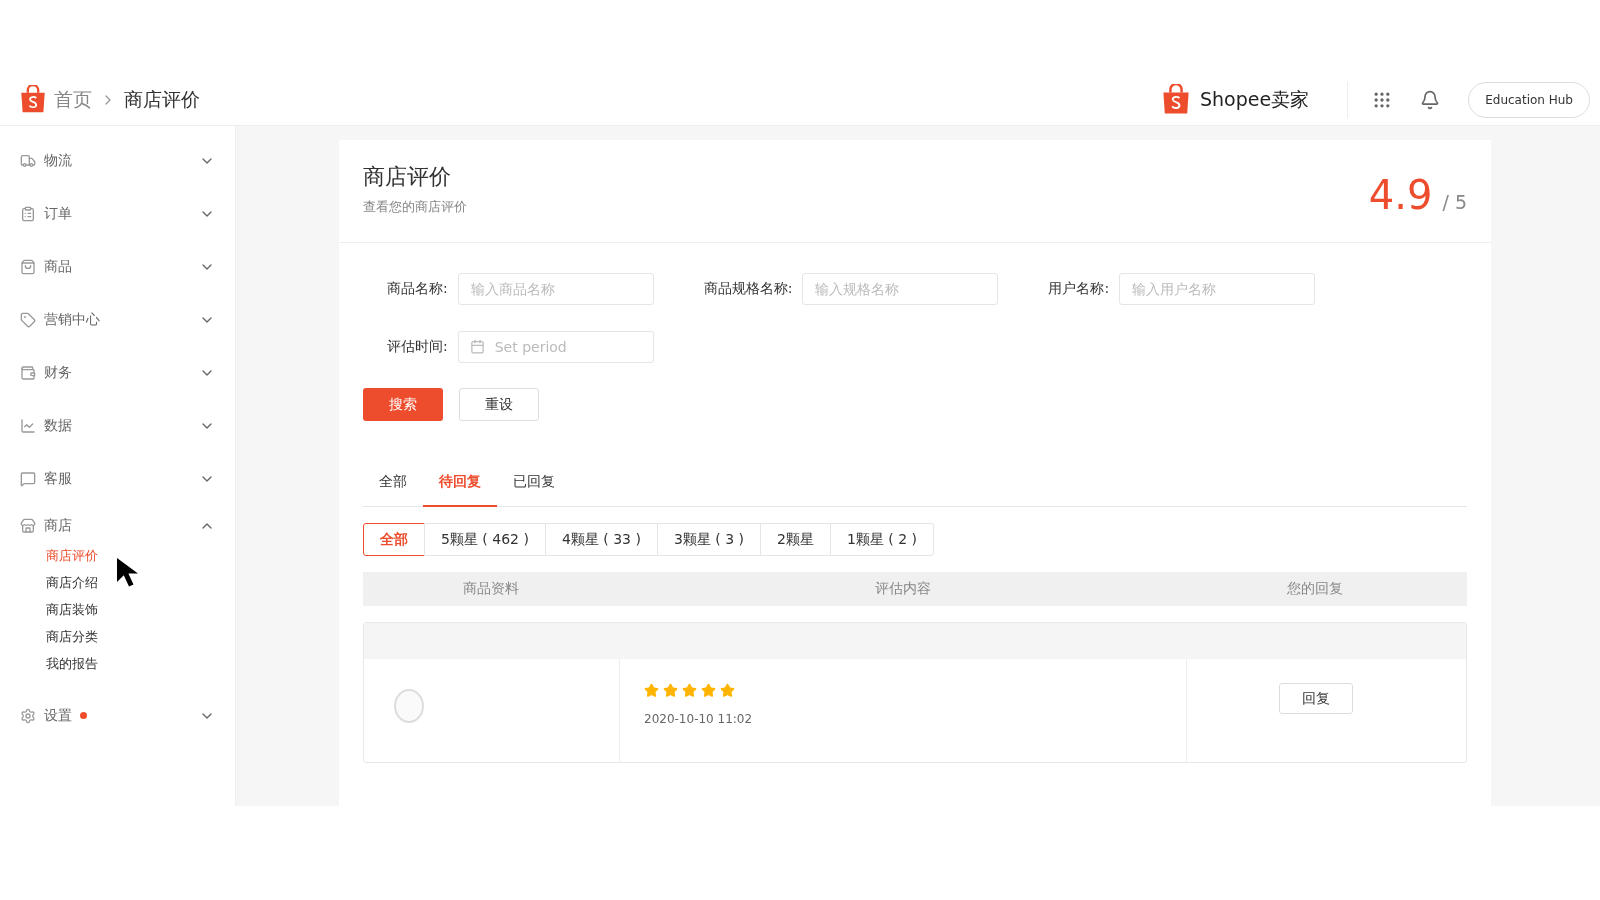  What do you see at coordinates (795, 539) in the screenshot?
I see `star-filter-tab: 2颗星` at bounding box center [795, 539].